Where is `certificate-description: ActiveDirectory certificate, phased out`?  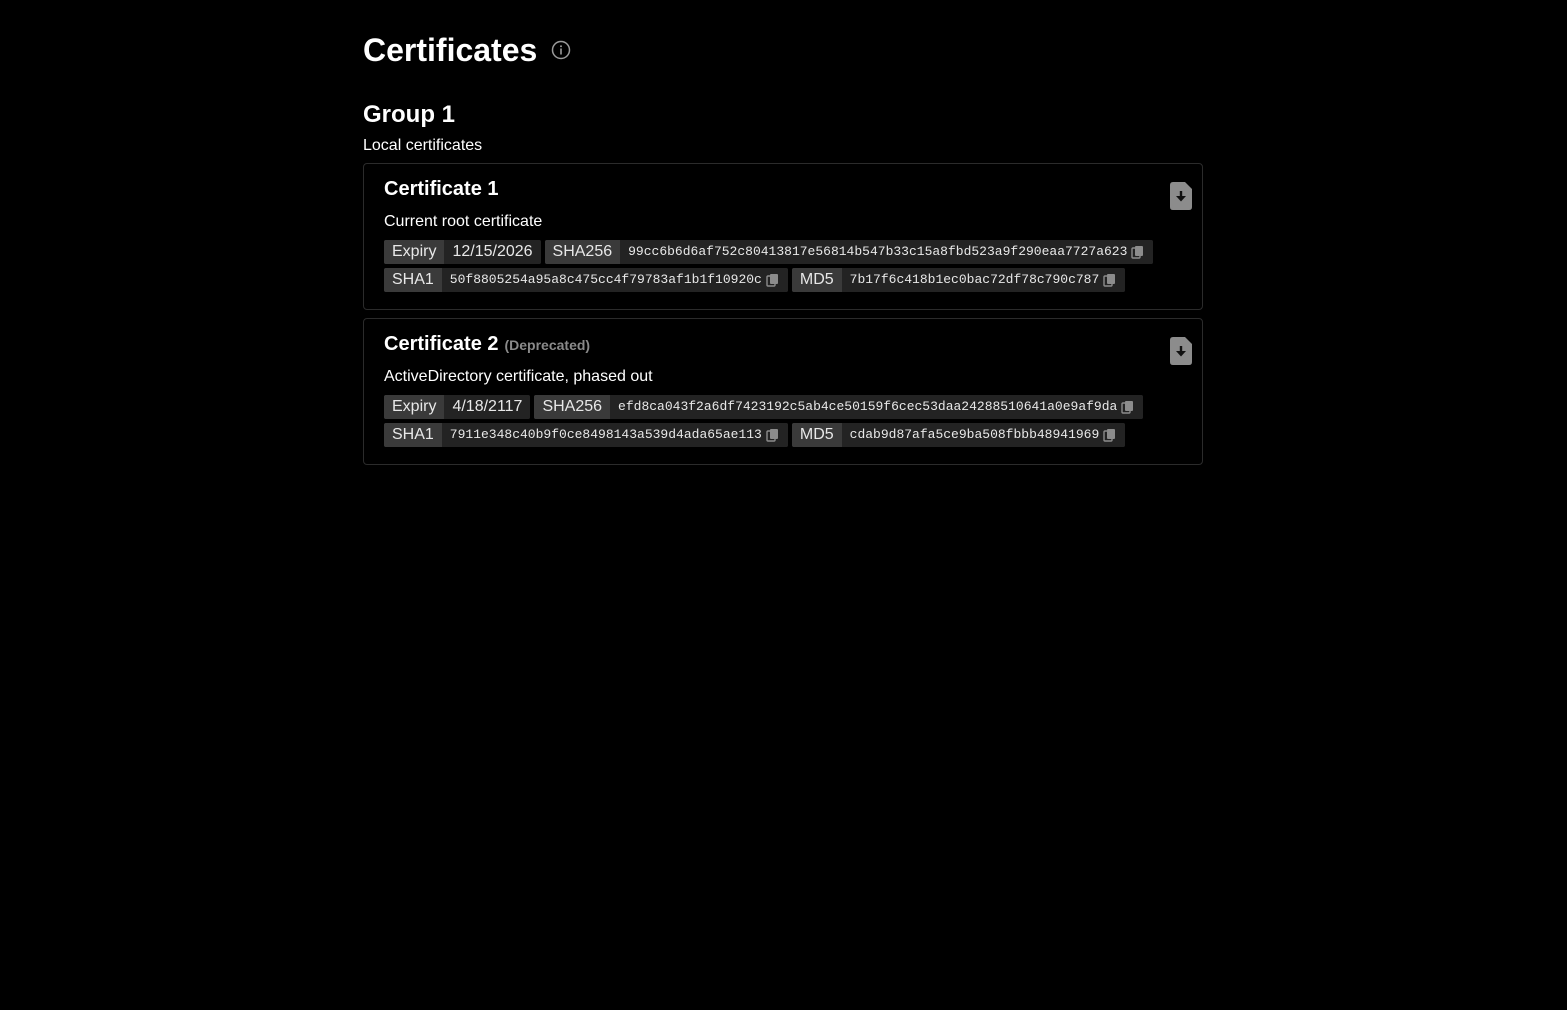 certificate-description: ActiveDirectory certificate, phased out is located at coordinates (518, 376).